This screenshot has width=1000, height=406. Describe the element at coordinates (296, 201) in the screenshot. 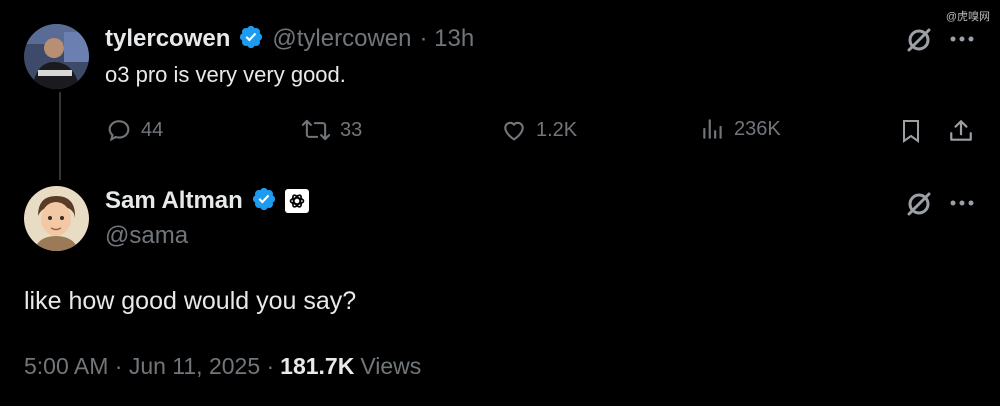

I see `openai-affiliate-icon` at that location.